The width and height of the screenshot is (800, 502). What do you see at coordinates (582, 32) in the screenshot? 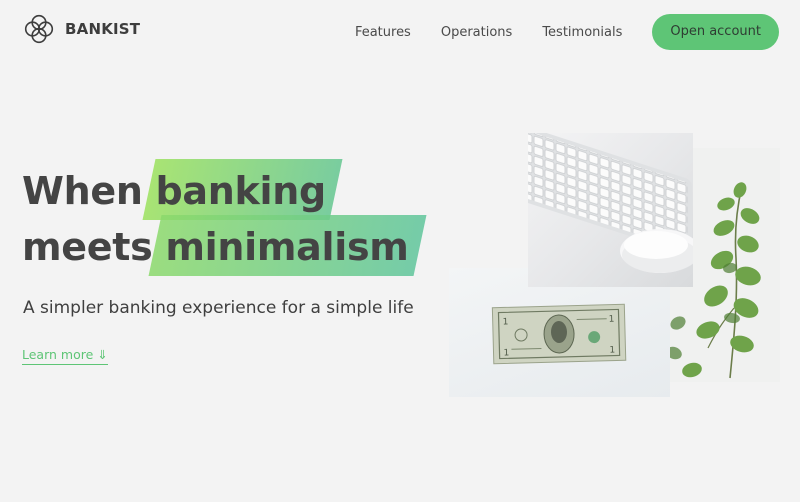
I see `nav-link-testimonials: Testimonials` at bounding box center [582, 32].